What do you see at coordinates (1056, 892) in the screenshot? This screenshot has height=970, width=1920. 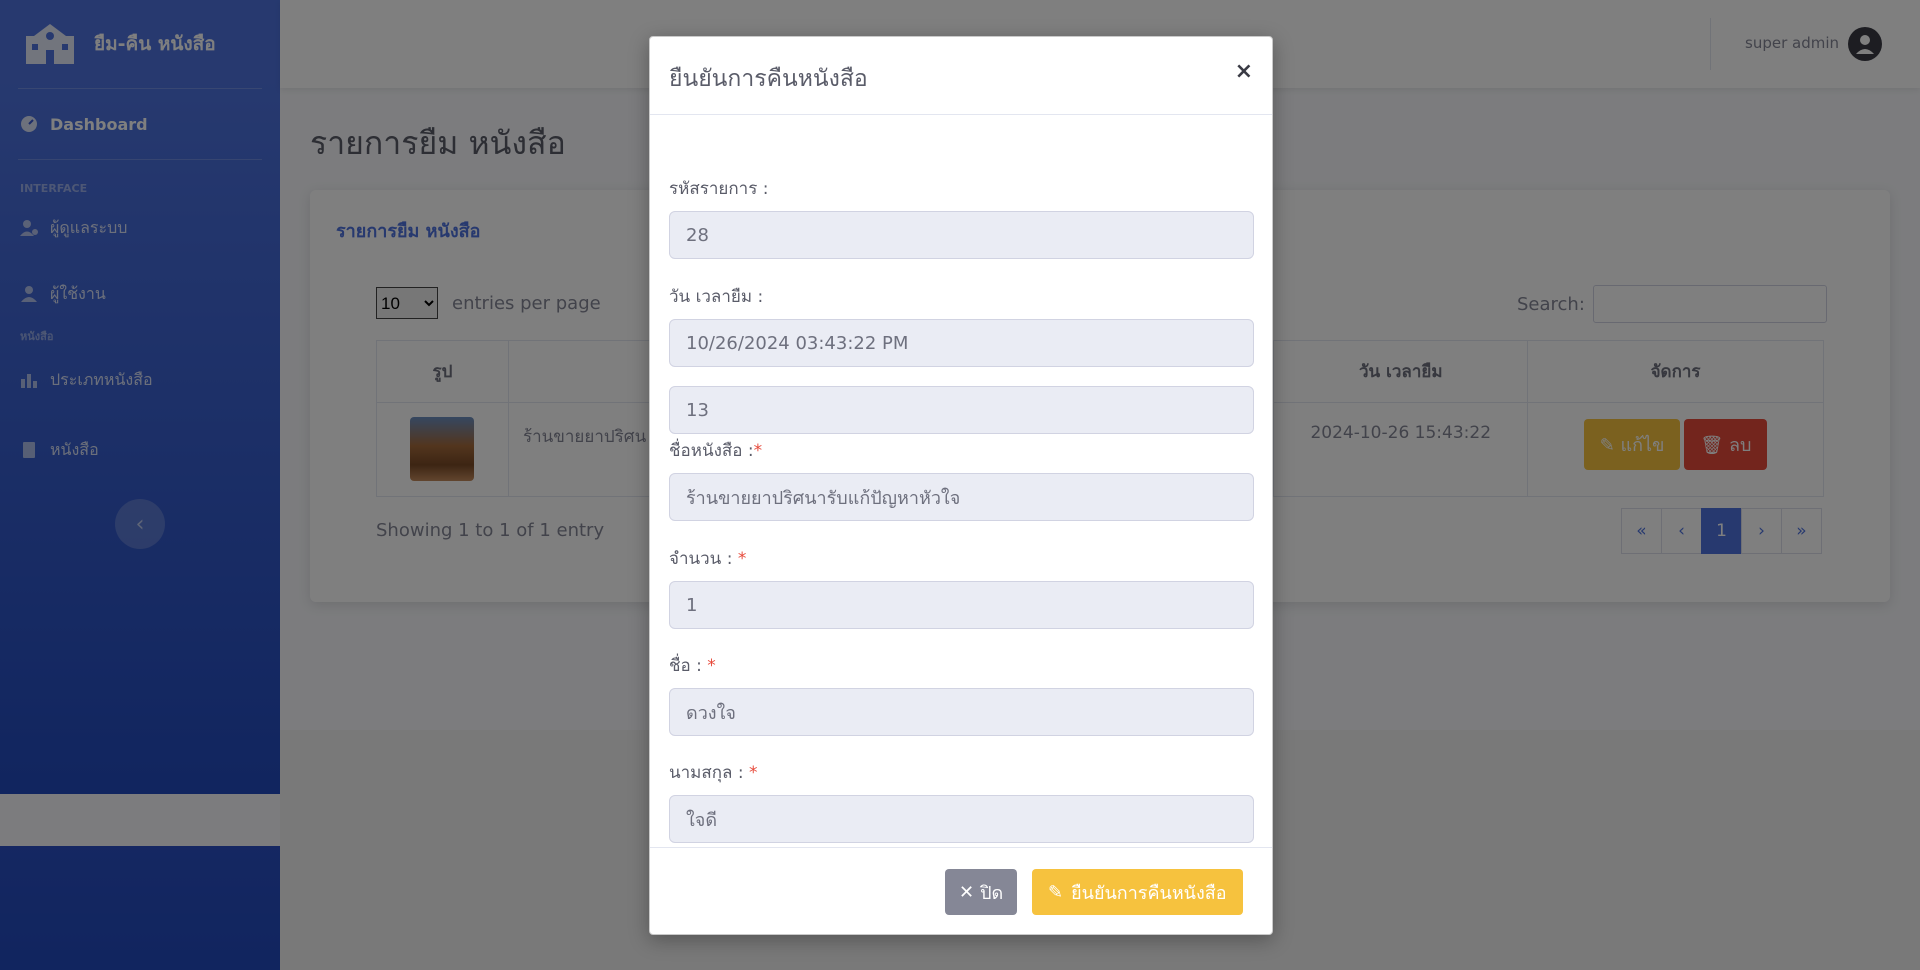 I see `edit-icon: ✎` at bounding box center [1056, 892].